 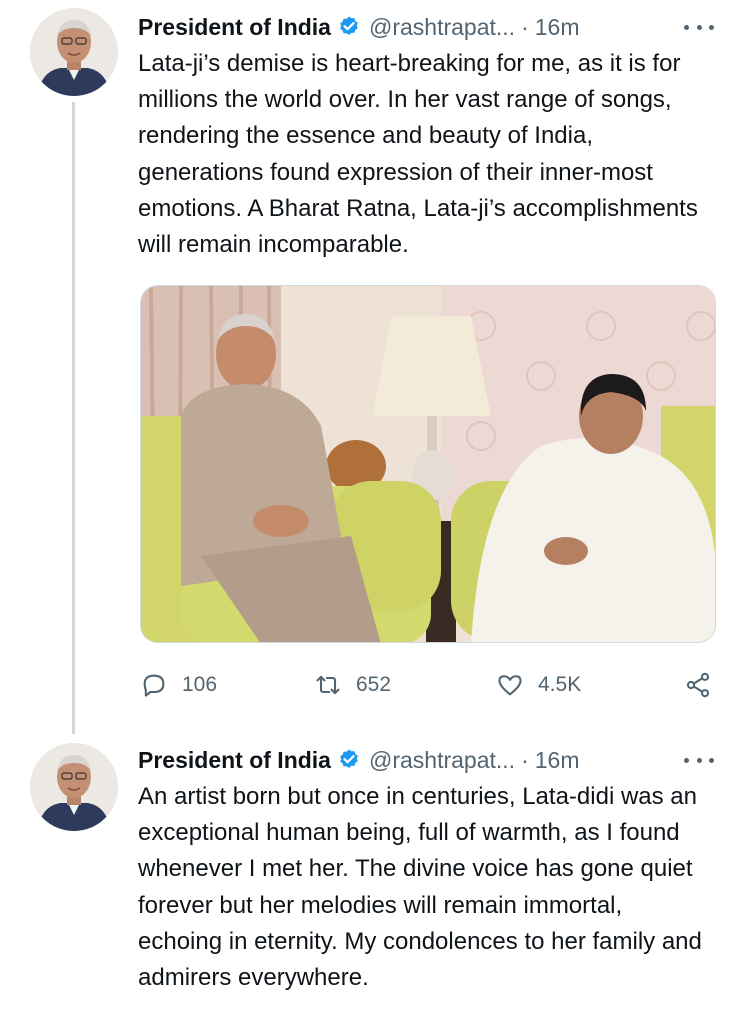 I want to click on retweet-icon, so click(x=328, y=685).